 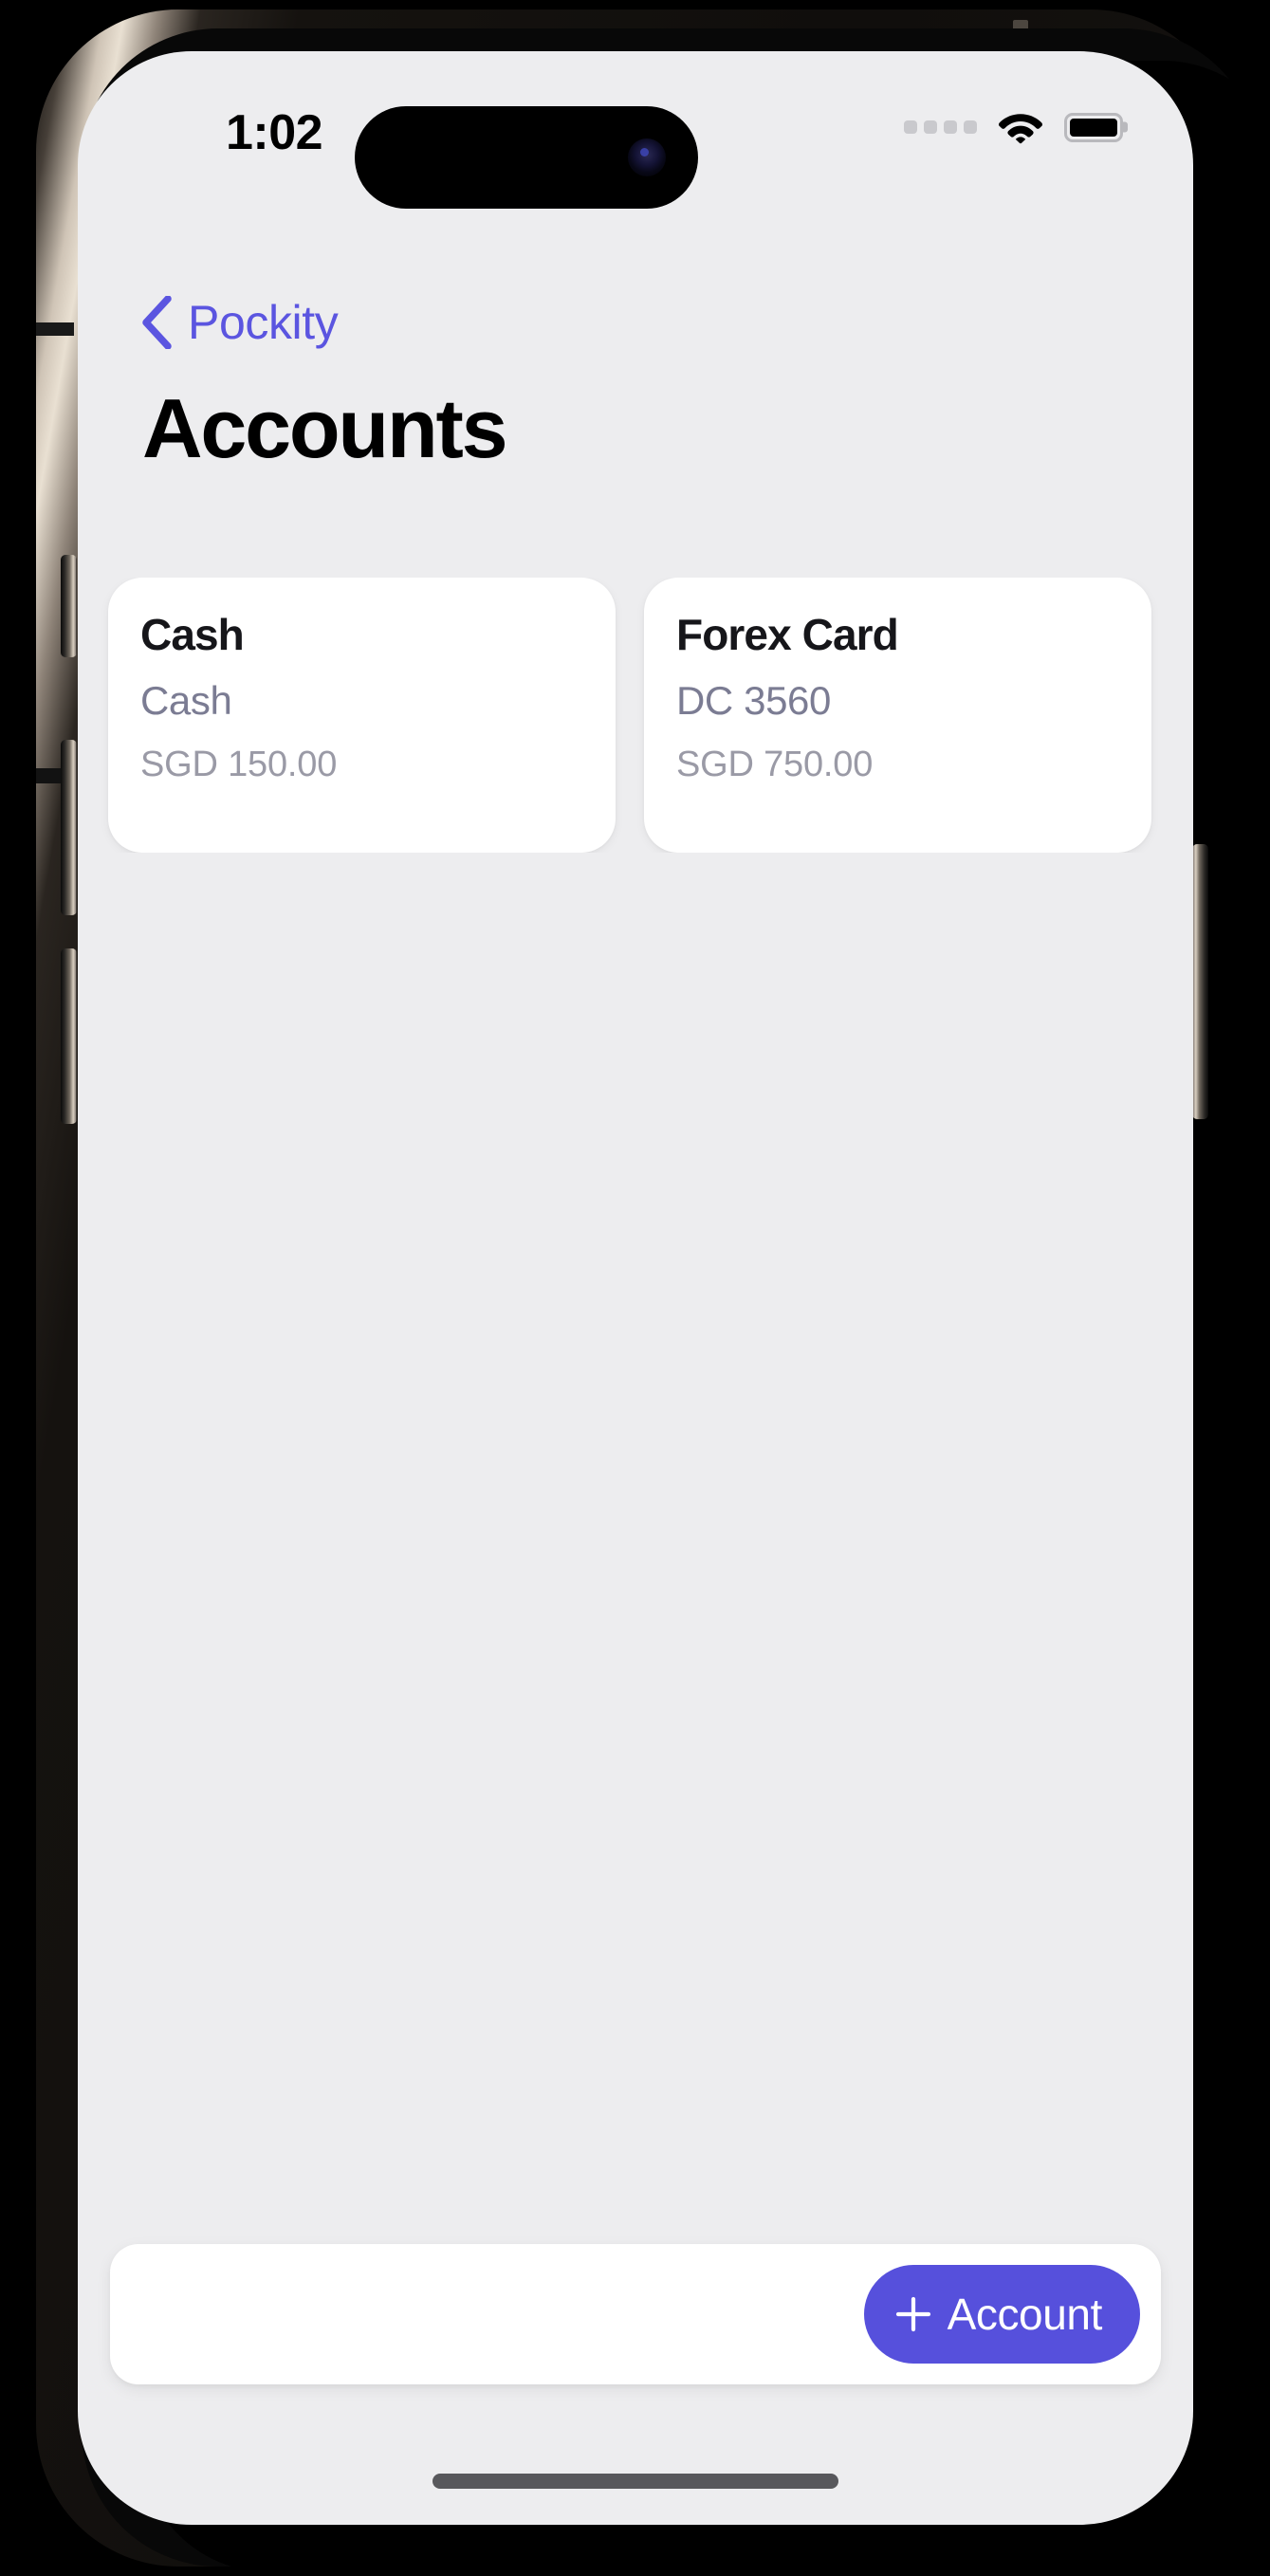 I want to click on account-card: Forex Card DC 3560 SGD 750.00, so click(x=897, y=715).